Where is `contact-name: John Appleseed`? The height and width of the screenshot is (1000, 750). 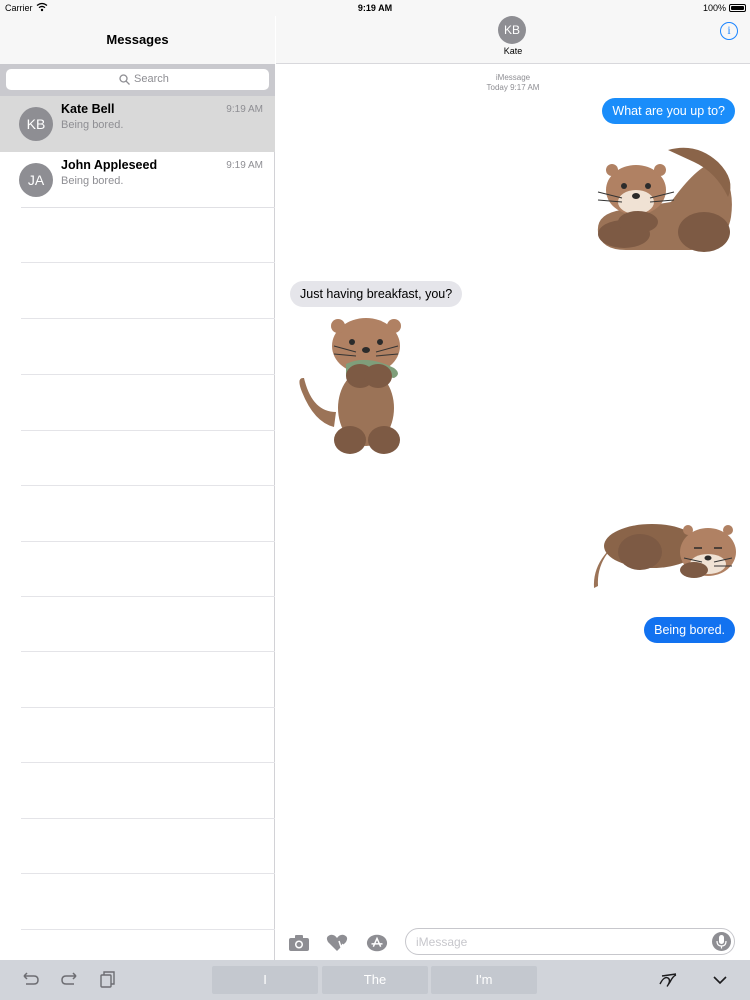 contact-name: John Appleseed is located at coordinates (109, 165).